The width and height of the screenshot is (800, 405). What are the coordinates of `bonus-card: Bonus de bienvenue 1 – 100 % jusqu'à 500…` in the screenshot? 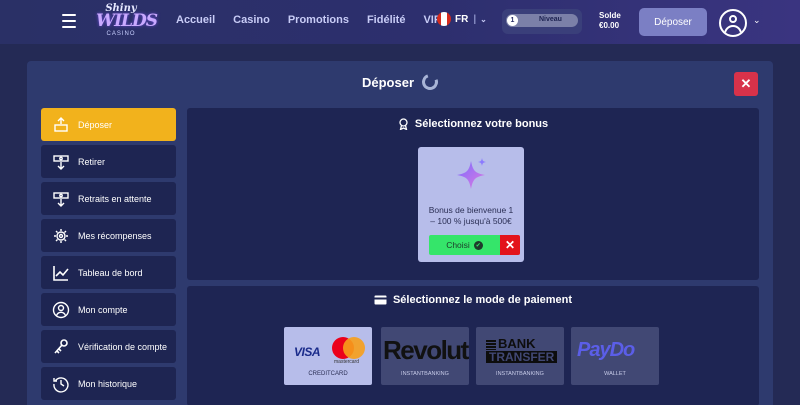 It's located at (471, 204).